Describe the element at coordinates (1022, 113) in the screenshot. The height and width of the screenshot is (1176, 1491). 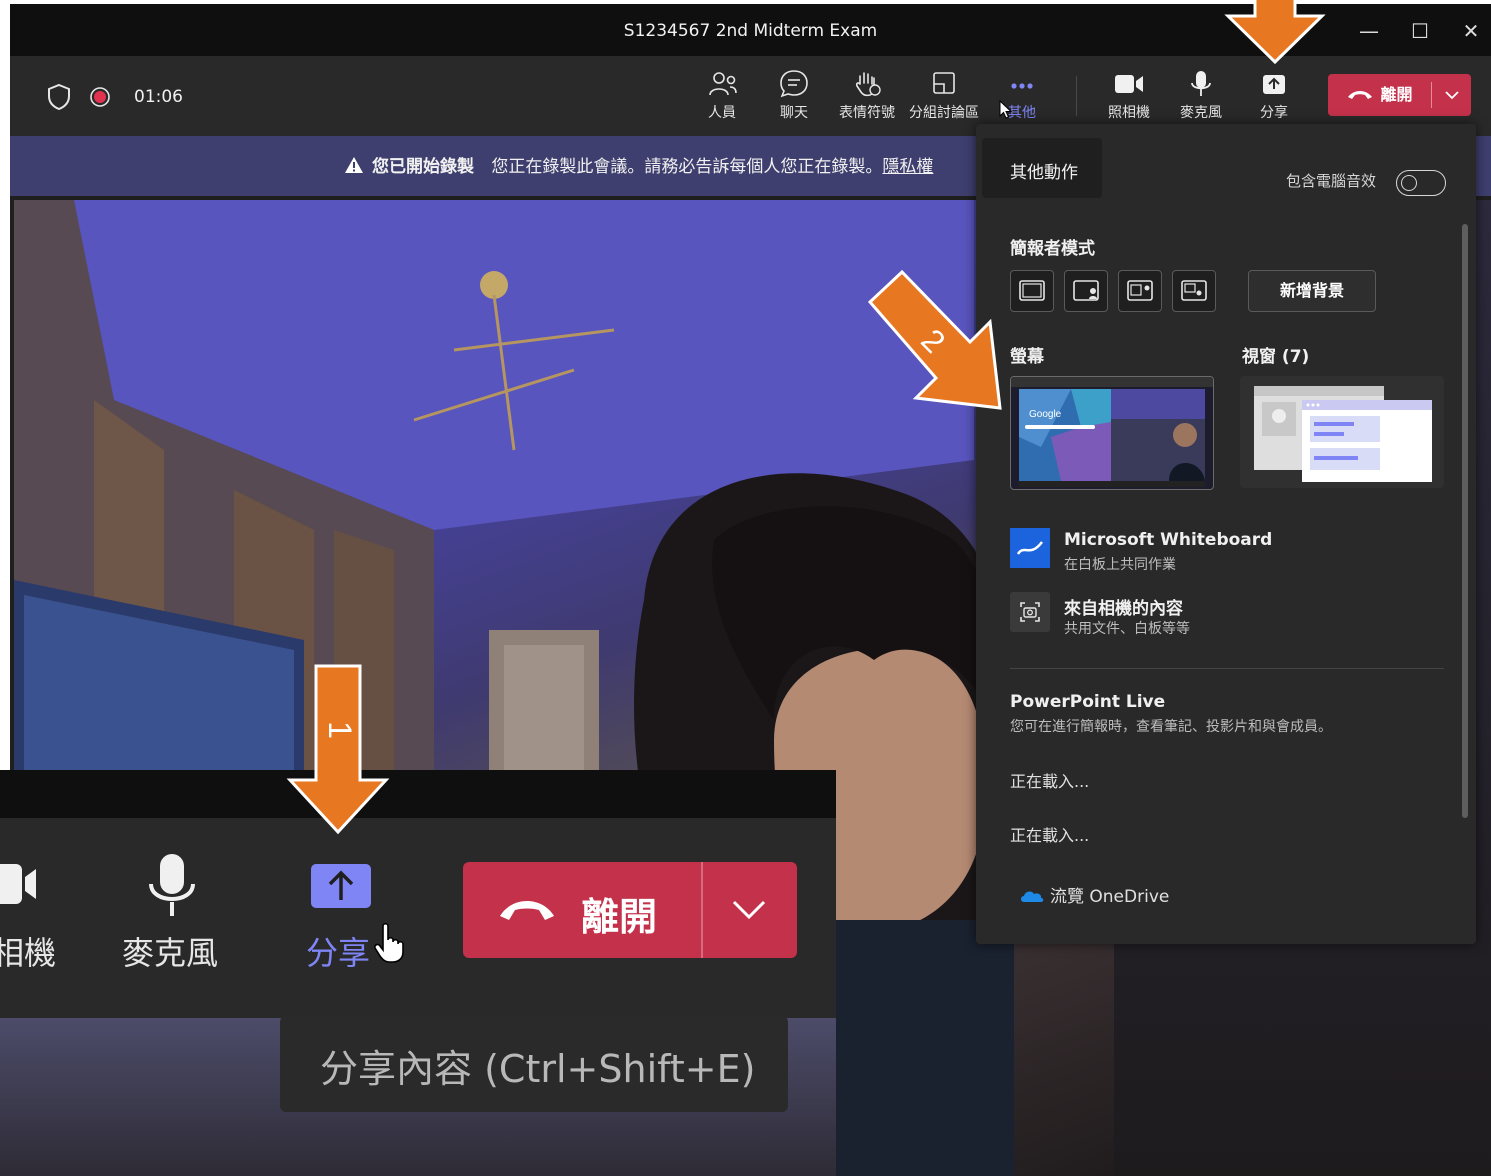
I see `more-label: 其他` at that location.